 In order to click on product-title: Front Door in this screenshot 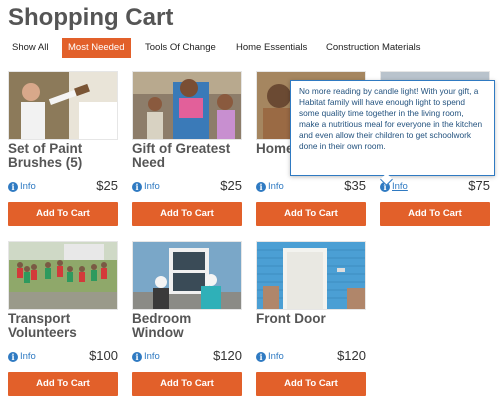, I will do `click(291, 318)`.